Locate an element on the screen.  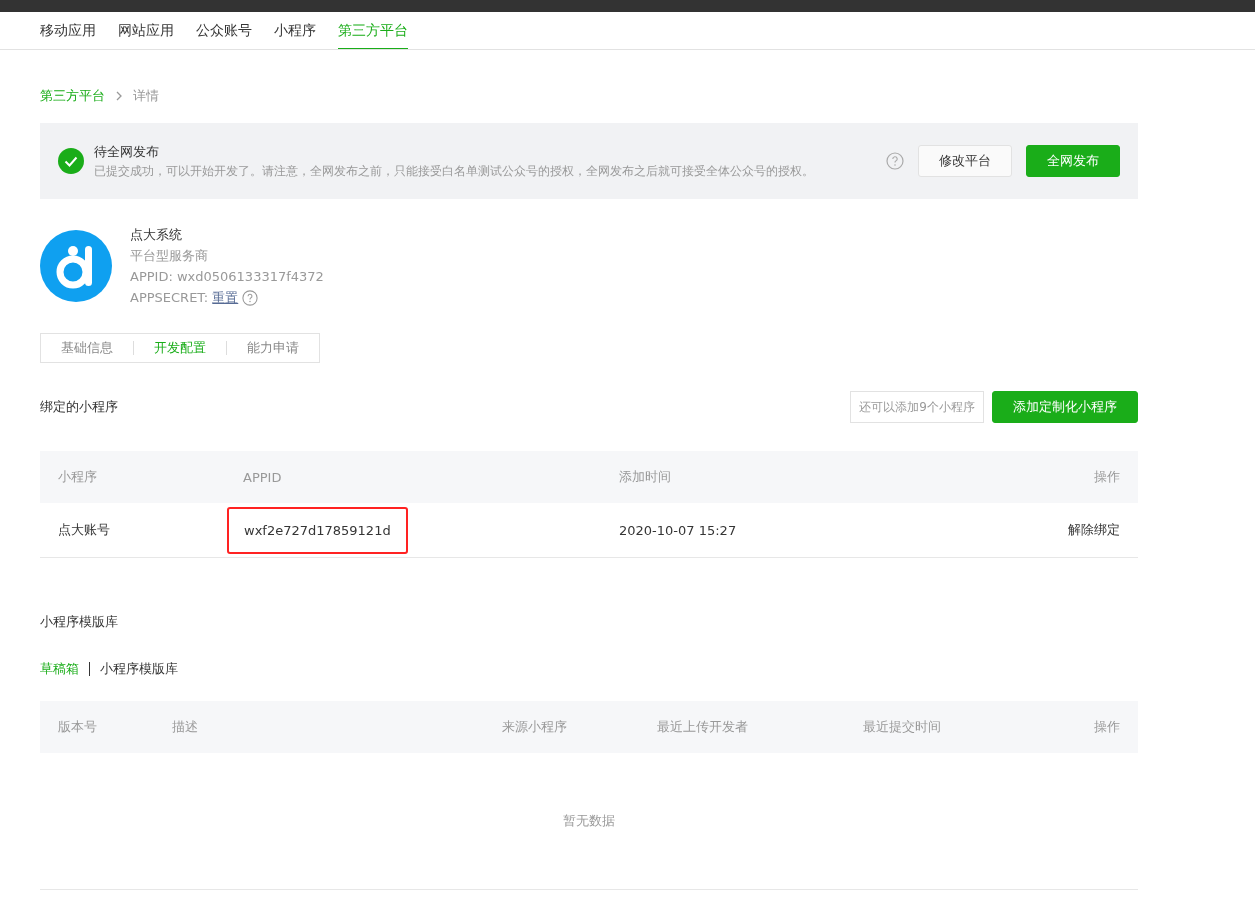
appsecret-label: APPSECRET: is located at coordinates (169, 298).